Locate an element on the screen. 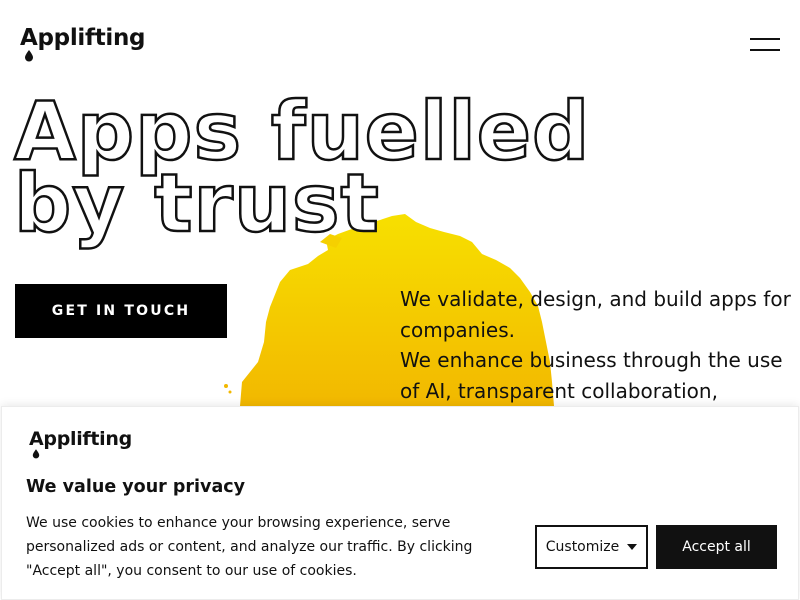  customize-label: Customize is located at coordinates (582, 547).